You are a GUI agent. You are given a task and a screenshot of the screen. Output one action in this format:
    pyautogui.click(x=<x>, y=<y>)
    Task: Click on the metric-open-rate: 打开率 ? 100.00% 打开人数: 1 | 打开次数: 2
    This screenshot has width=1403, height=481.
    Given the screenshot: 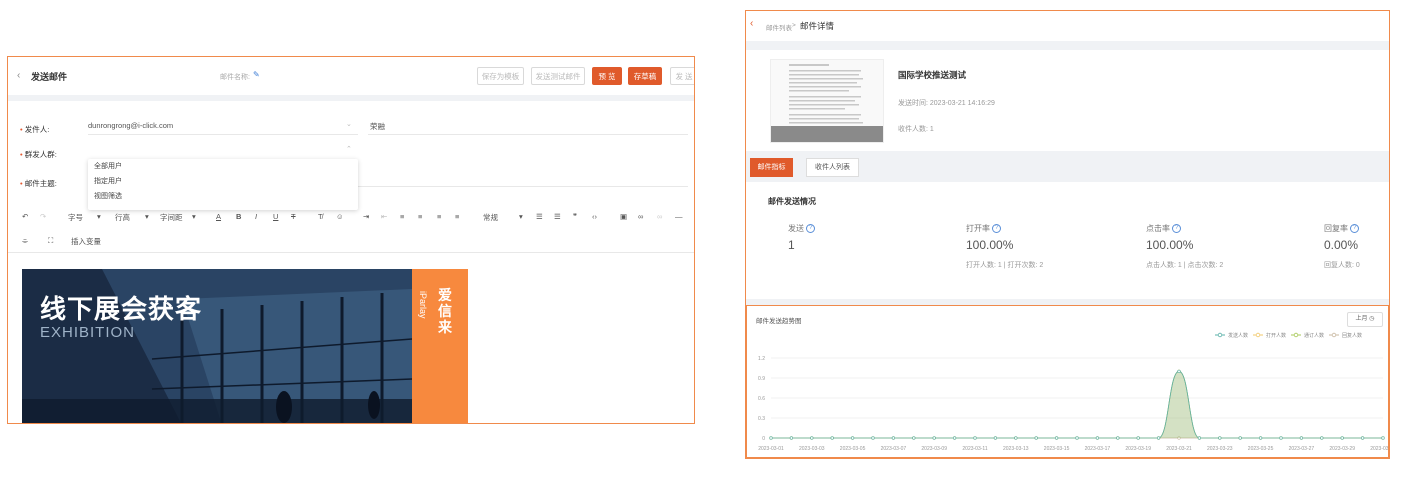 What is the action you would take?
    pyautogui.click(x=1004, y=246)
    